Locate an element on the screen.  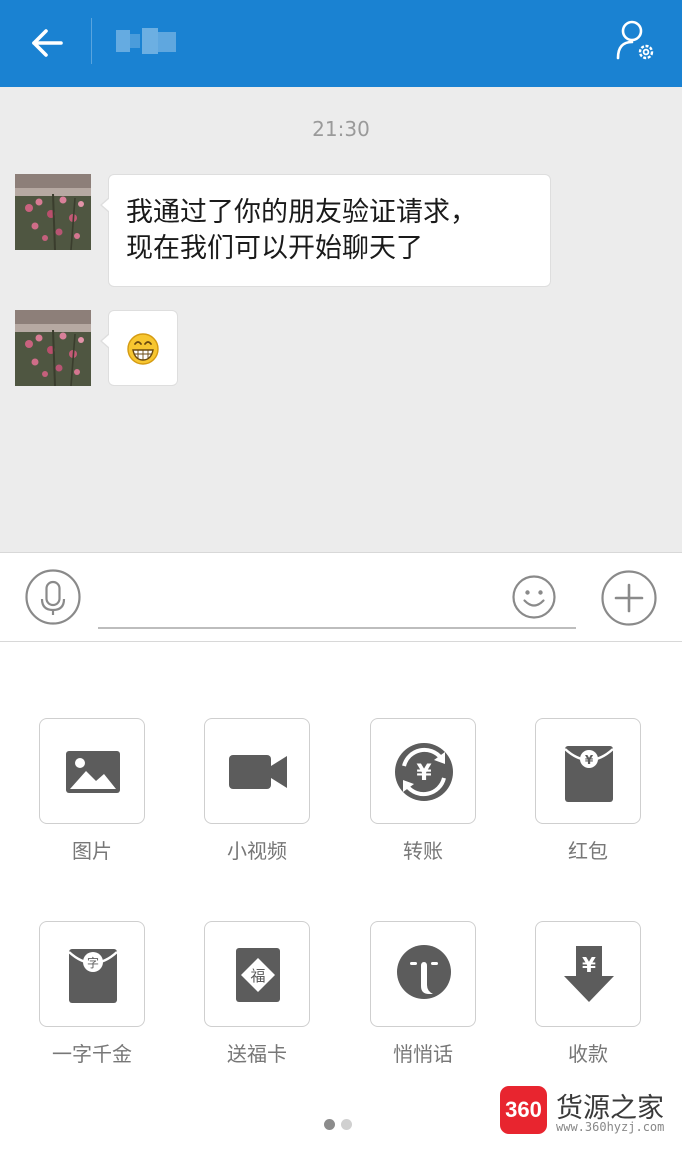
plus-icon is located at coordinates (629, 598).